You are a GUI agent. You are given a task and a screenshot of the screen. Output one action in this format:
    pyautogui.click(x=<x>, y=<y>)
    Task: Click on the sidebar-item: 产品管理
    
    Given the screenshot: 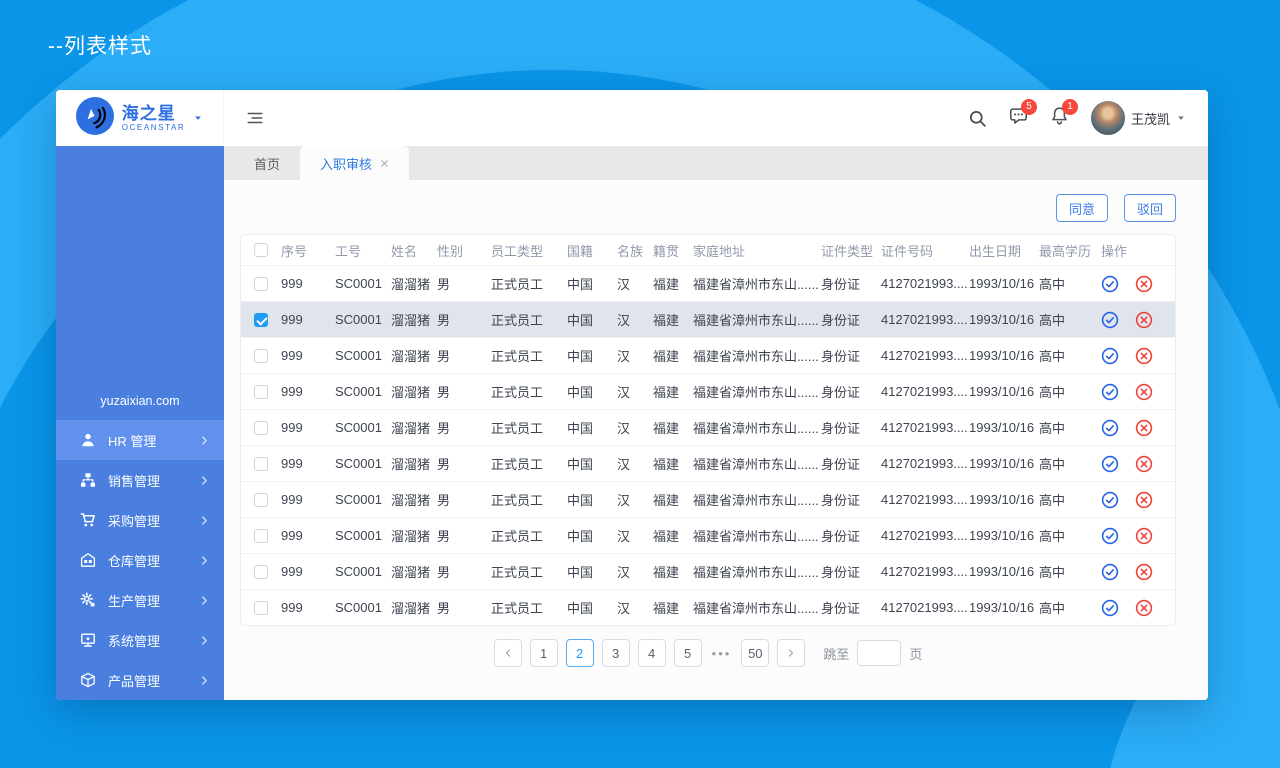 What is the action you would take?
    pyautogui.click(x=140, y=680)
    